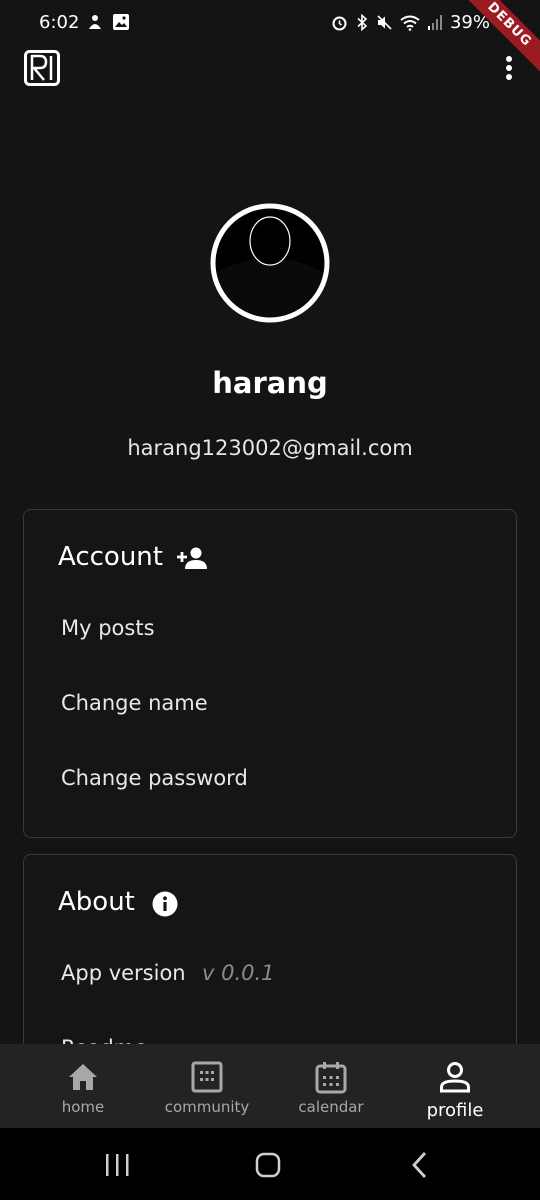  Describe the element at coordinates (410, 23) in the screenshot. I see `wifi-icon` at that location.